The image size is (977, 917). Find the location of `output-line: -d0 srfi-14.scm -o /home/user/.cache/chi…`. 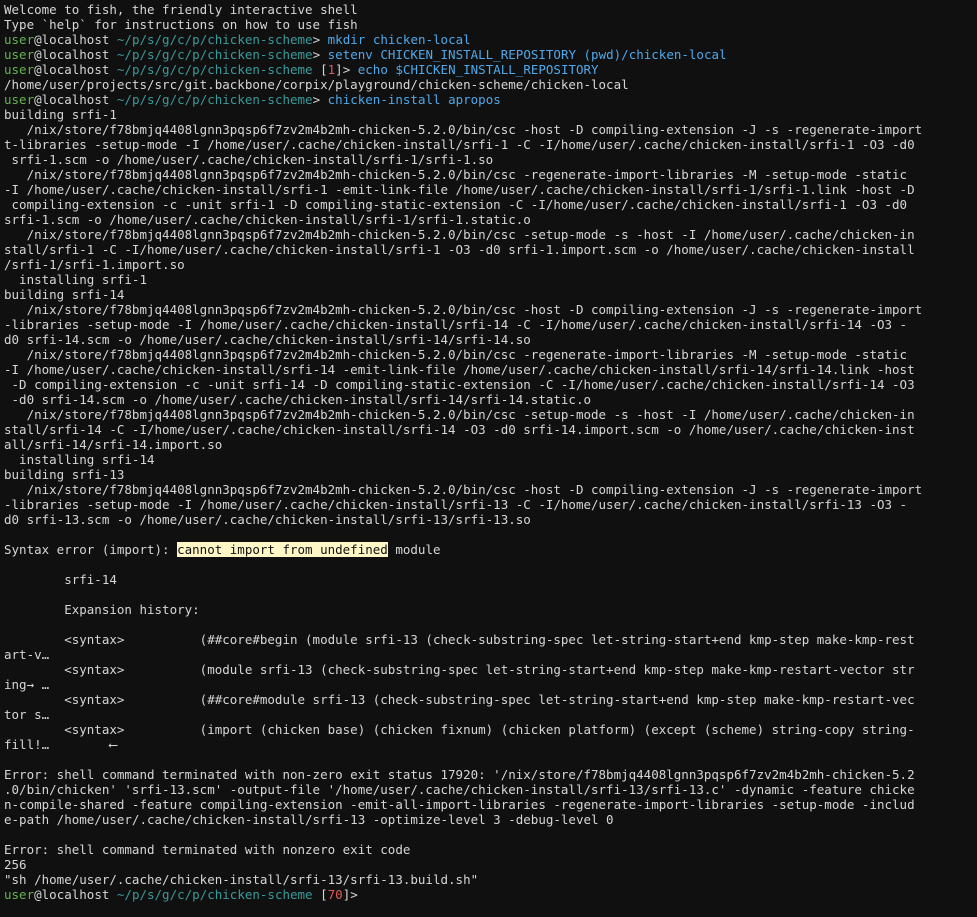

output-line: -d0 srfi-14.scm -o /home/user/.cache/chi… is located at coordinates (297, 399).